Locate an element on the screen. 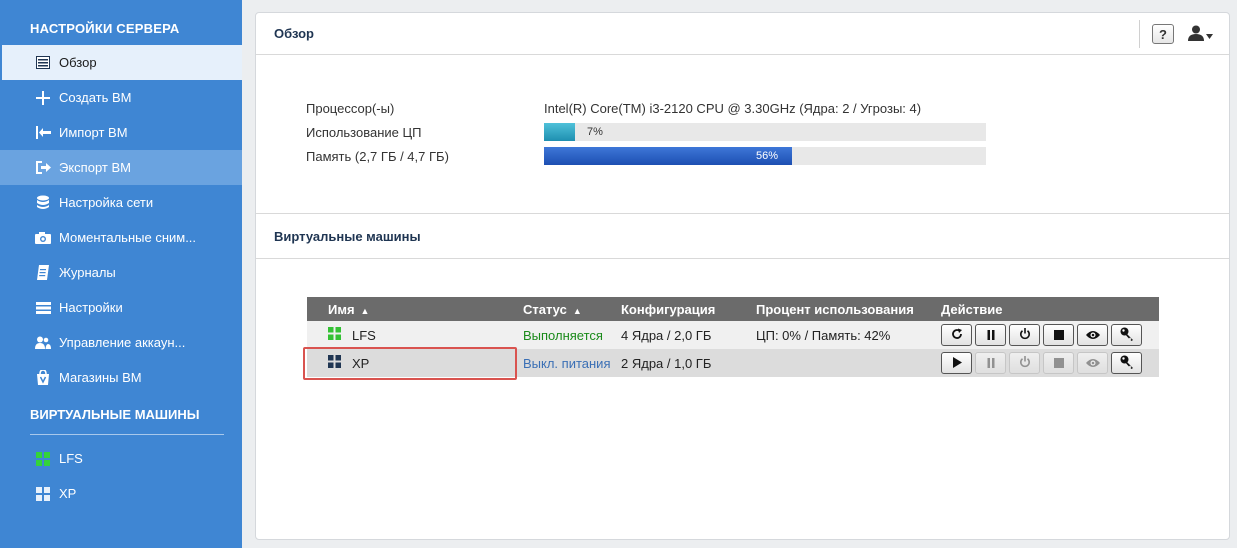 The image size is (1237, 548). sidebar-divider is located at coordinates (127, 434).